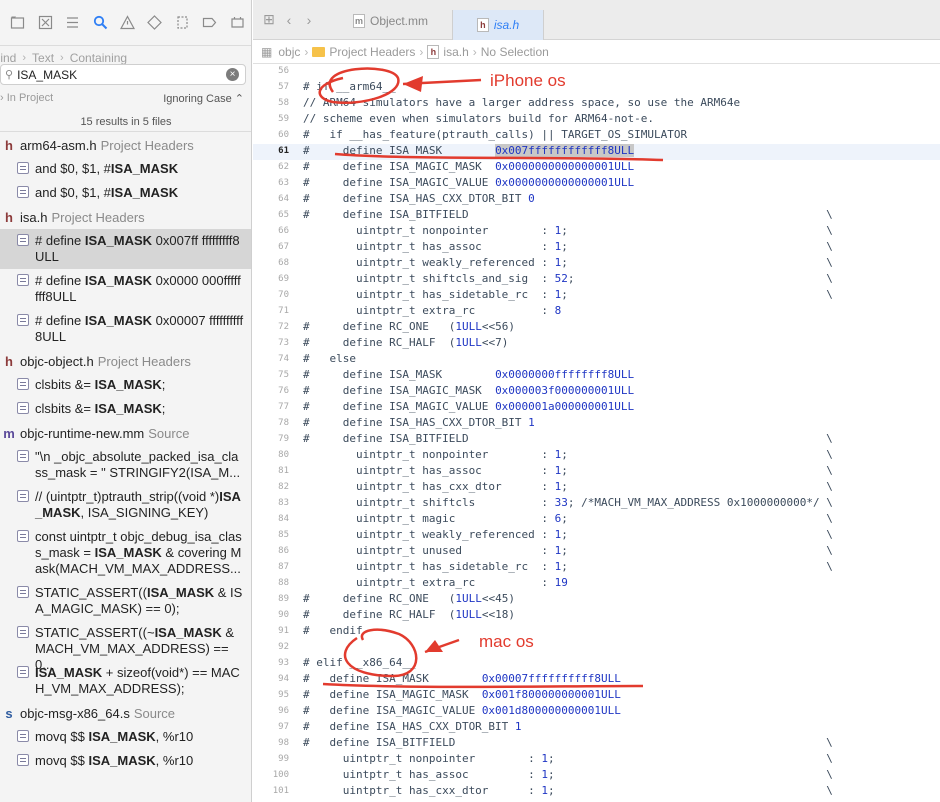 This screenshot has width=940, height=802. I want to click on search-result-row: # define ISA_MASK 0x00007 ffffffffff8ULL, so click(125, 329).